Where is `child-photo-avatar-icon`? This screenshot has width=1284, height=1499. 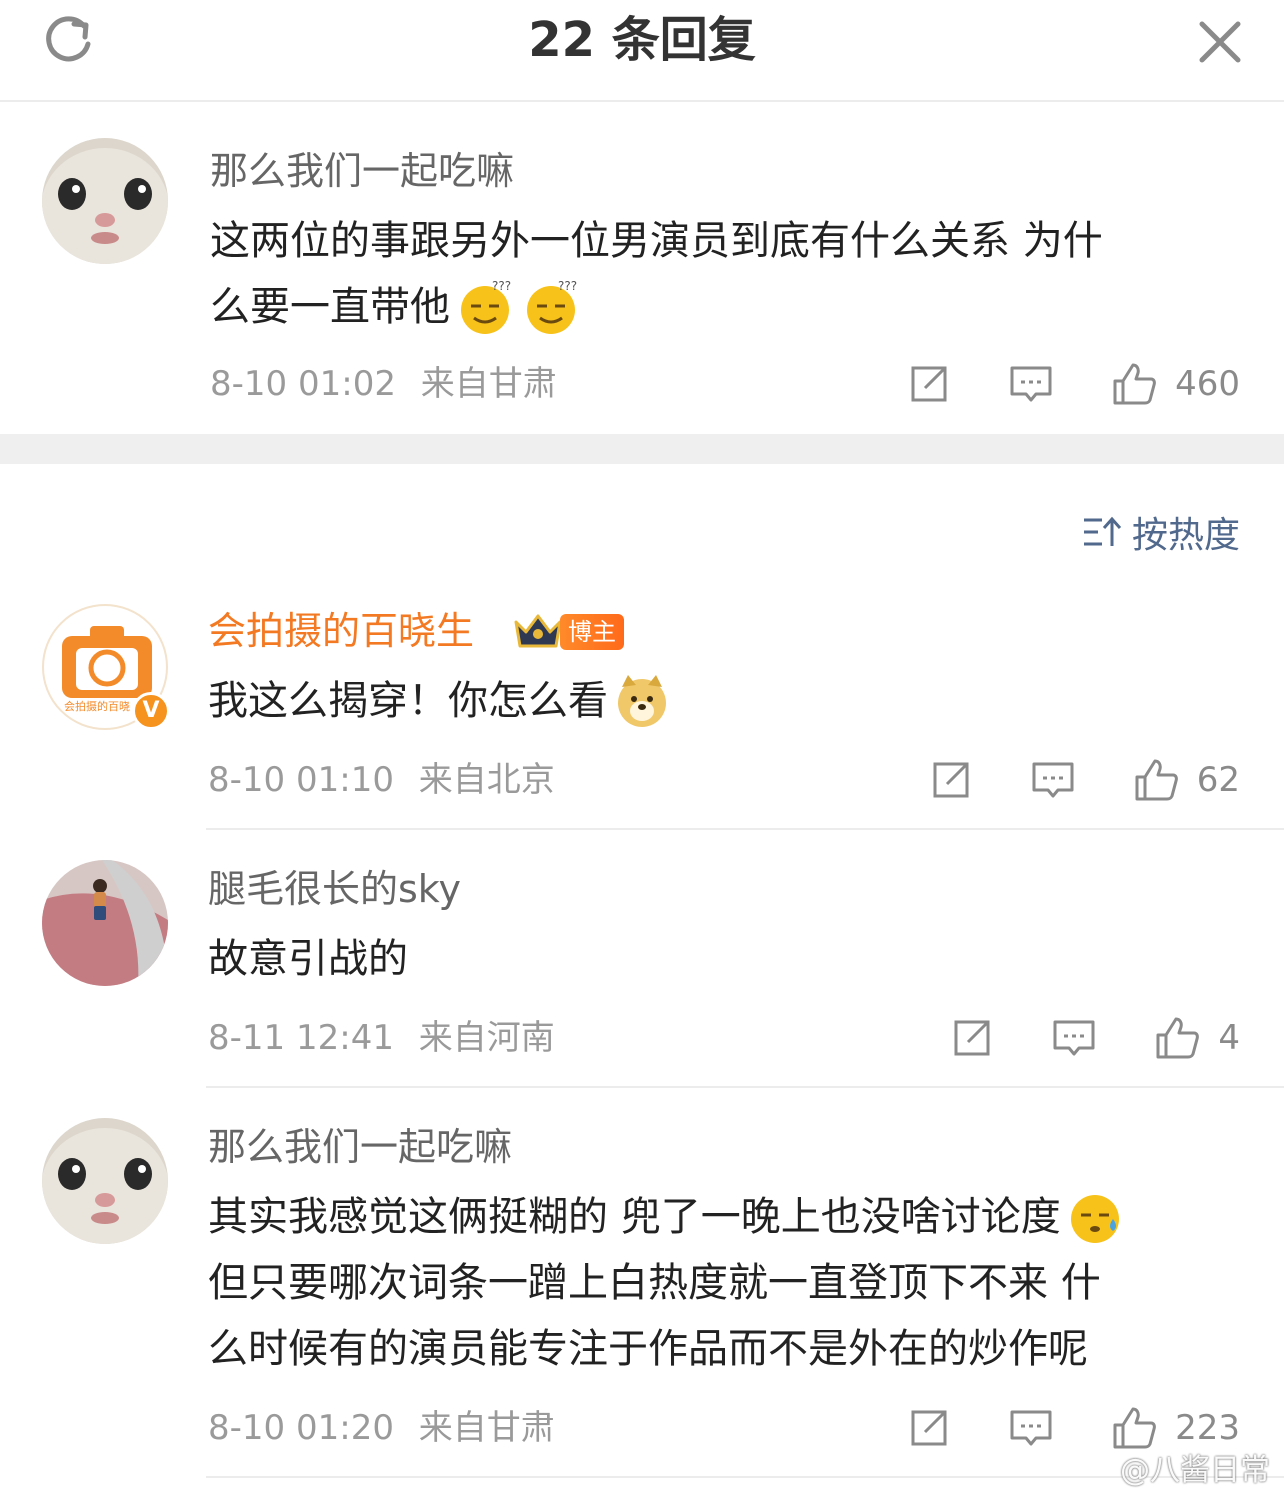 child-photo-avatar-icon is located at coordinates (105, 923).